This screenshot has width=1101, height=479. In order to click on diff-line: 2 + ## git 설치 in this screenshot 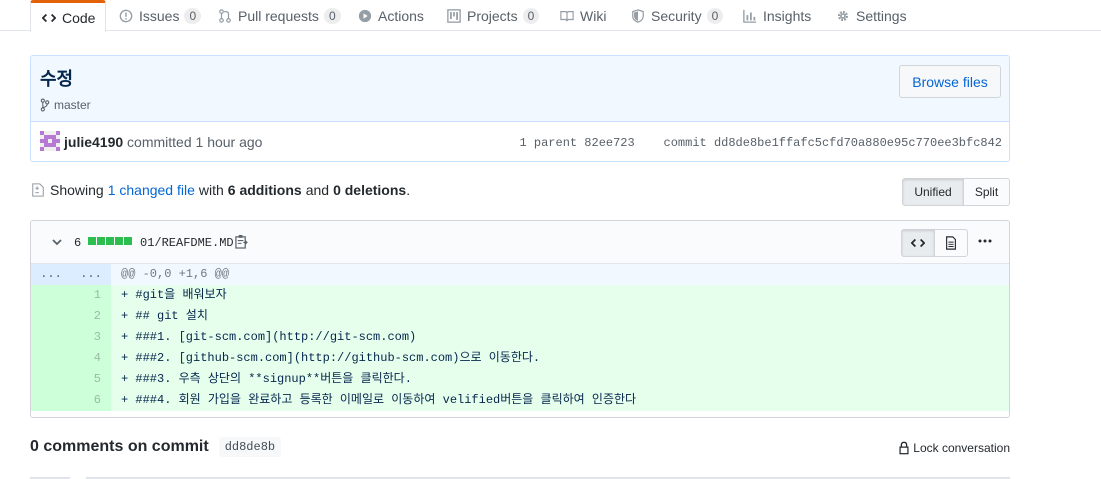, I will do `click(520, 316)`.